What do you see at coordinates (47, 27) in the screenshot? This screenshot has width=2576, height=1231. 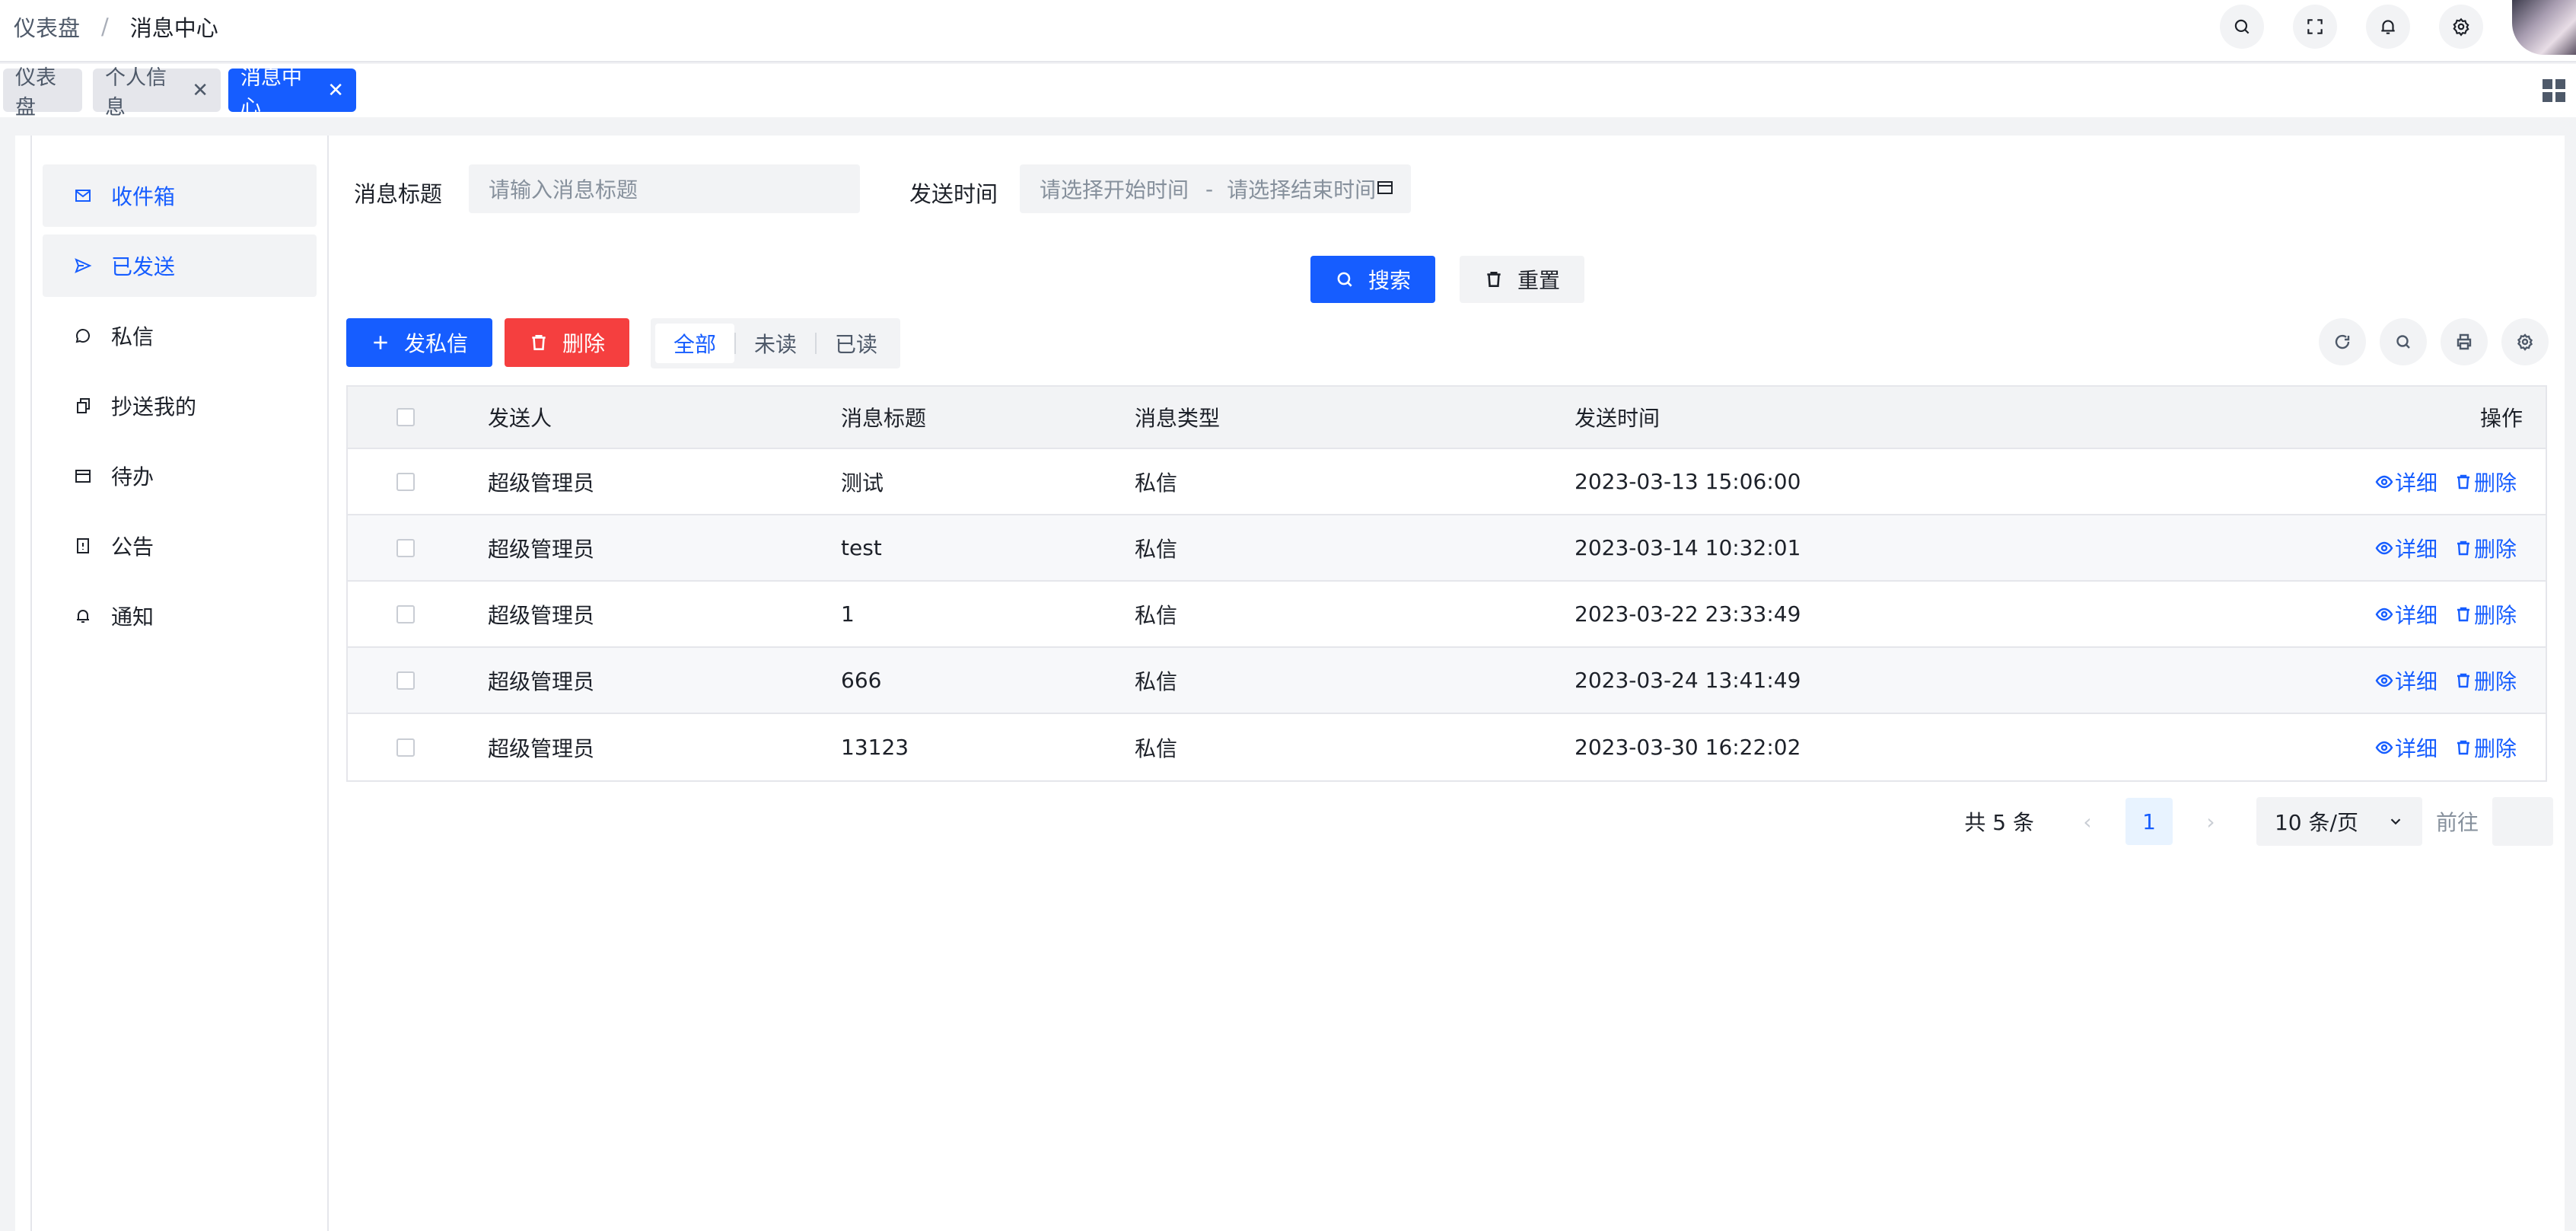 I see `breadcrumb-root: 仪表盘` at bounding box center [47, 27].